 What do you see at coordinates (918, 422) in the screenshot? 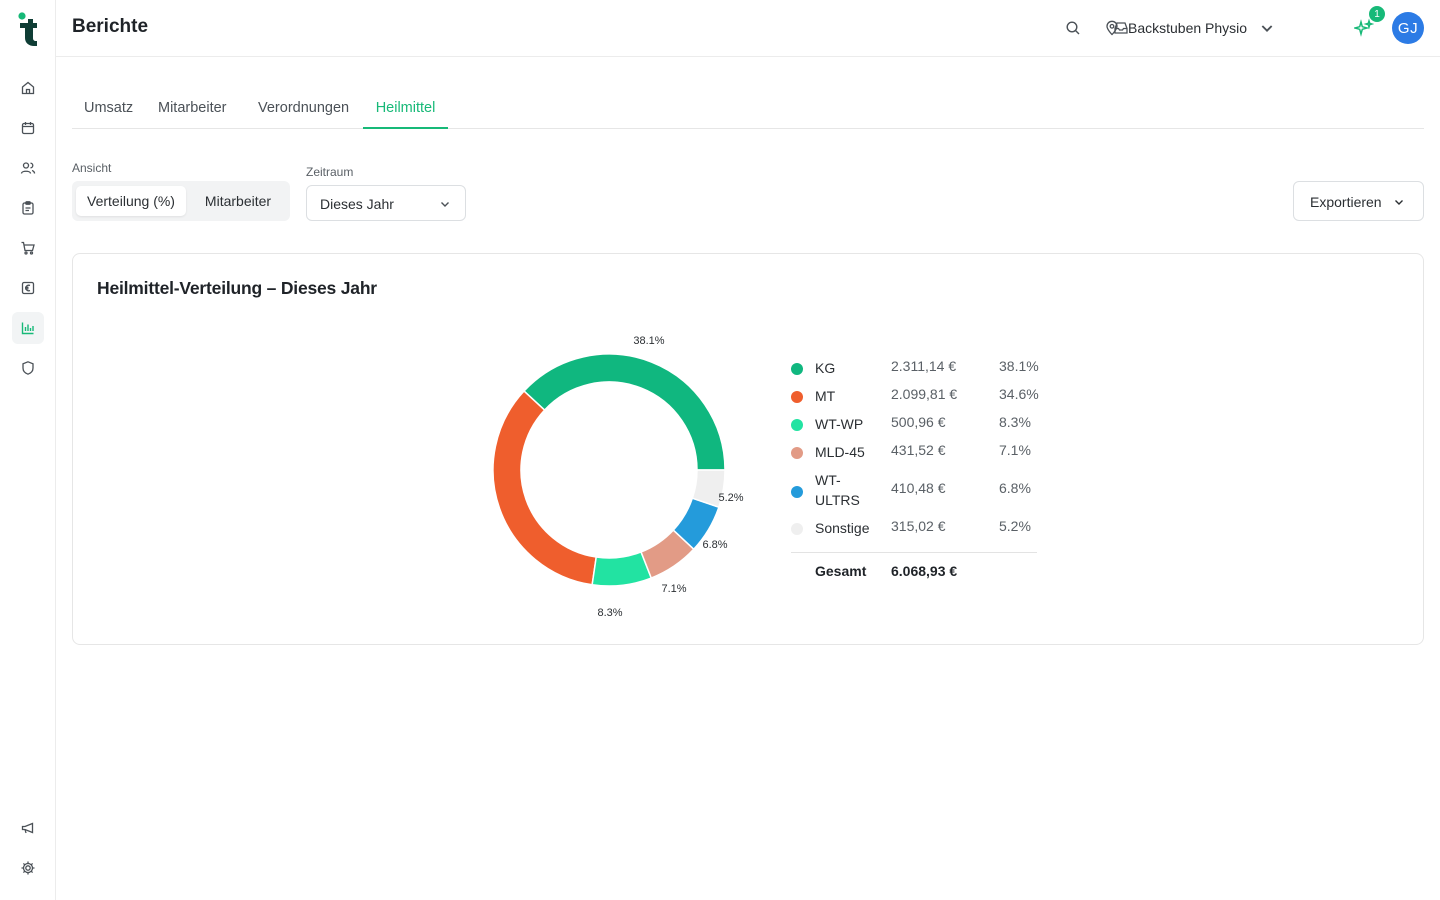
I see `legend-value: 500,96 €` at bounding box center [918, 422].